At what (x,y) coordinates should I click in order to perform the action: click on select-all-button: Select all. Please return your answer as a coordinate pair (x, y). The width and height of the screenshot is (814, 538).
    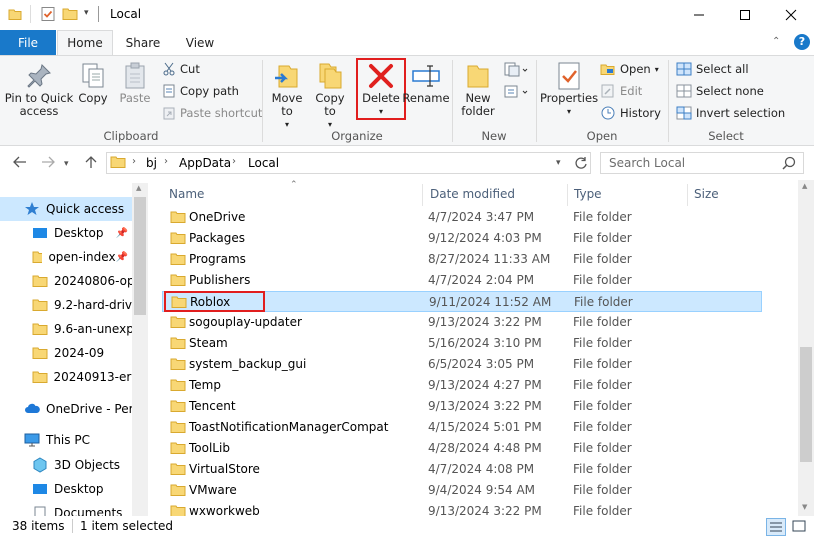
    Looking at the image, I should click on (712, 69).